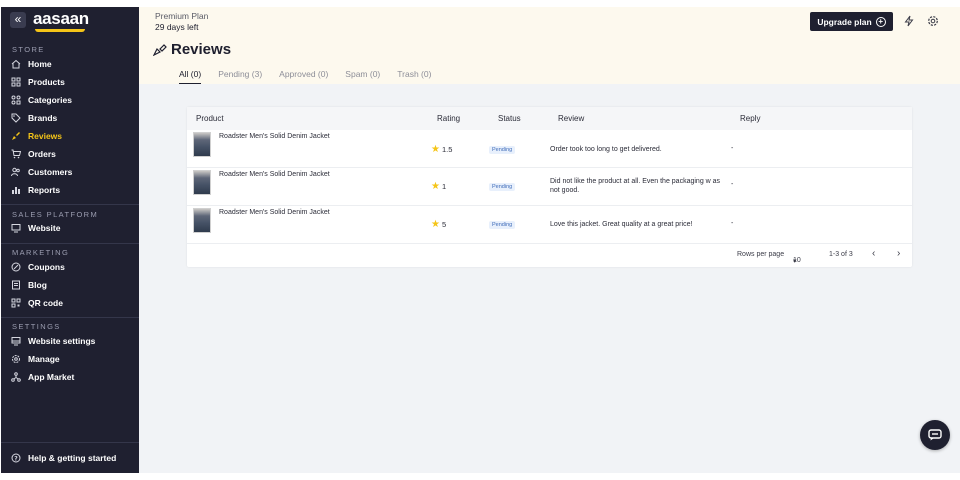  What do you see at coordinates (192, 49) in the screenshot?
I see `page-title: Reviews` at bounding box center [192, 49].